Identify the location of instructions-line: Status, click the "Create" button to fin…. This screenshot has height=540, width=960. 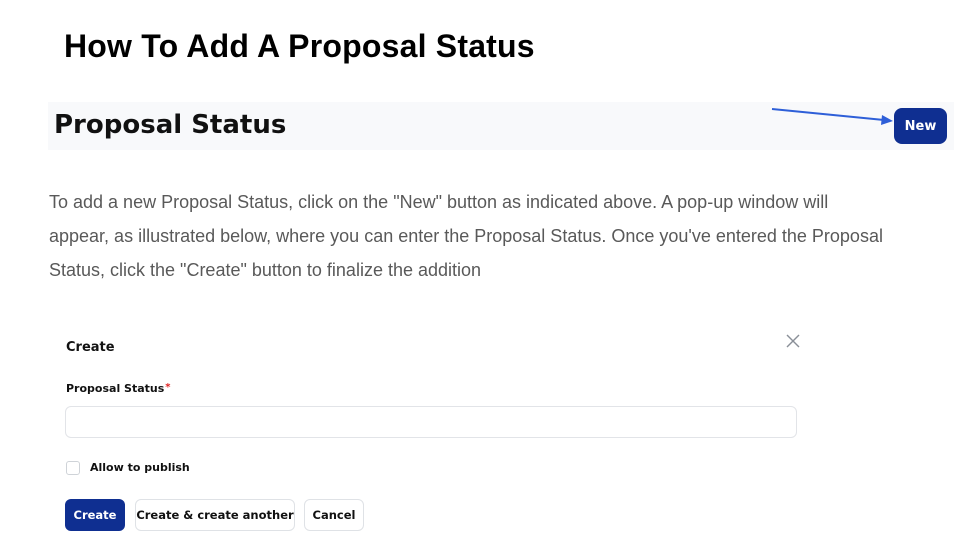
(265, 270).